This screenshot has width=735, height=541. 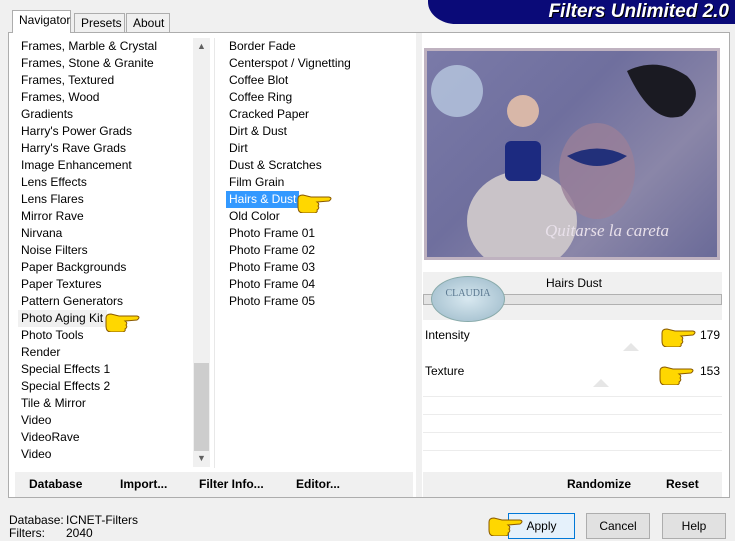 What do you see at coordinates (105, 131) in the screenshot?
I see `category-item: Harry's Power Grads` at bounding box center [105, 131].